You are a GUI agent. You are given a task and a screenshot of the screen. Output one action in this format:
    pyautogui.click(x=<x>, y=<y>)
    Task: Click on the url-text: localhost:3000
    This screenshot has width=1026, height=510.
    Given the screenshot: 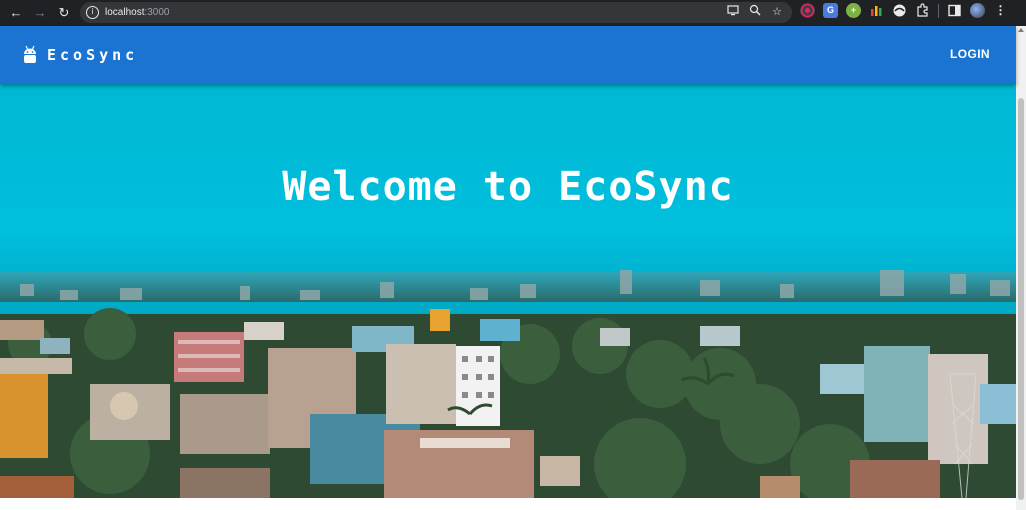 What is the action you would take?
    pyautogui.click(x=137, y=12)
    